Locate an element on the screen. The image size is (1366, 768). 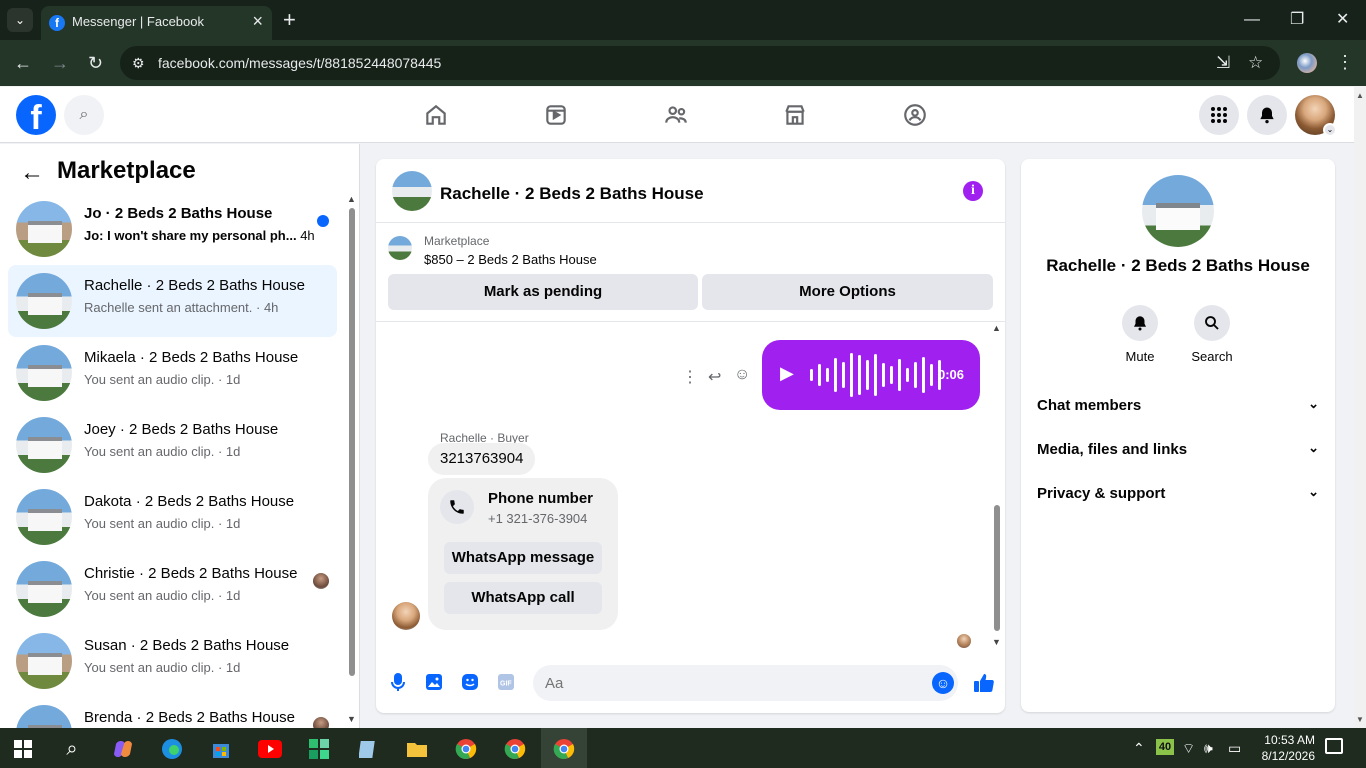
listing-title: $850 – 2 Beds 2 Baths House is located at coordinates (510, 259).